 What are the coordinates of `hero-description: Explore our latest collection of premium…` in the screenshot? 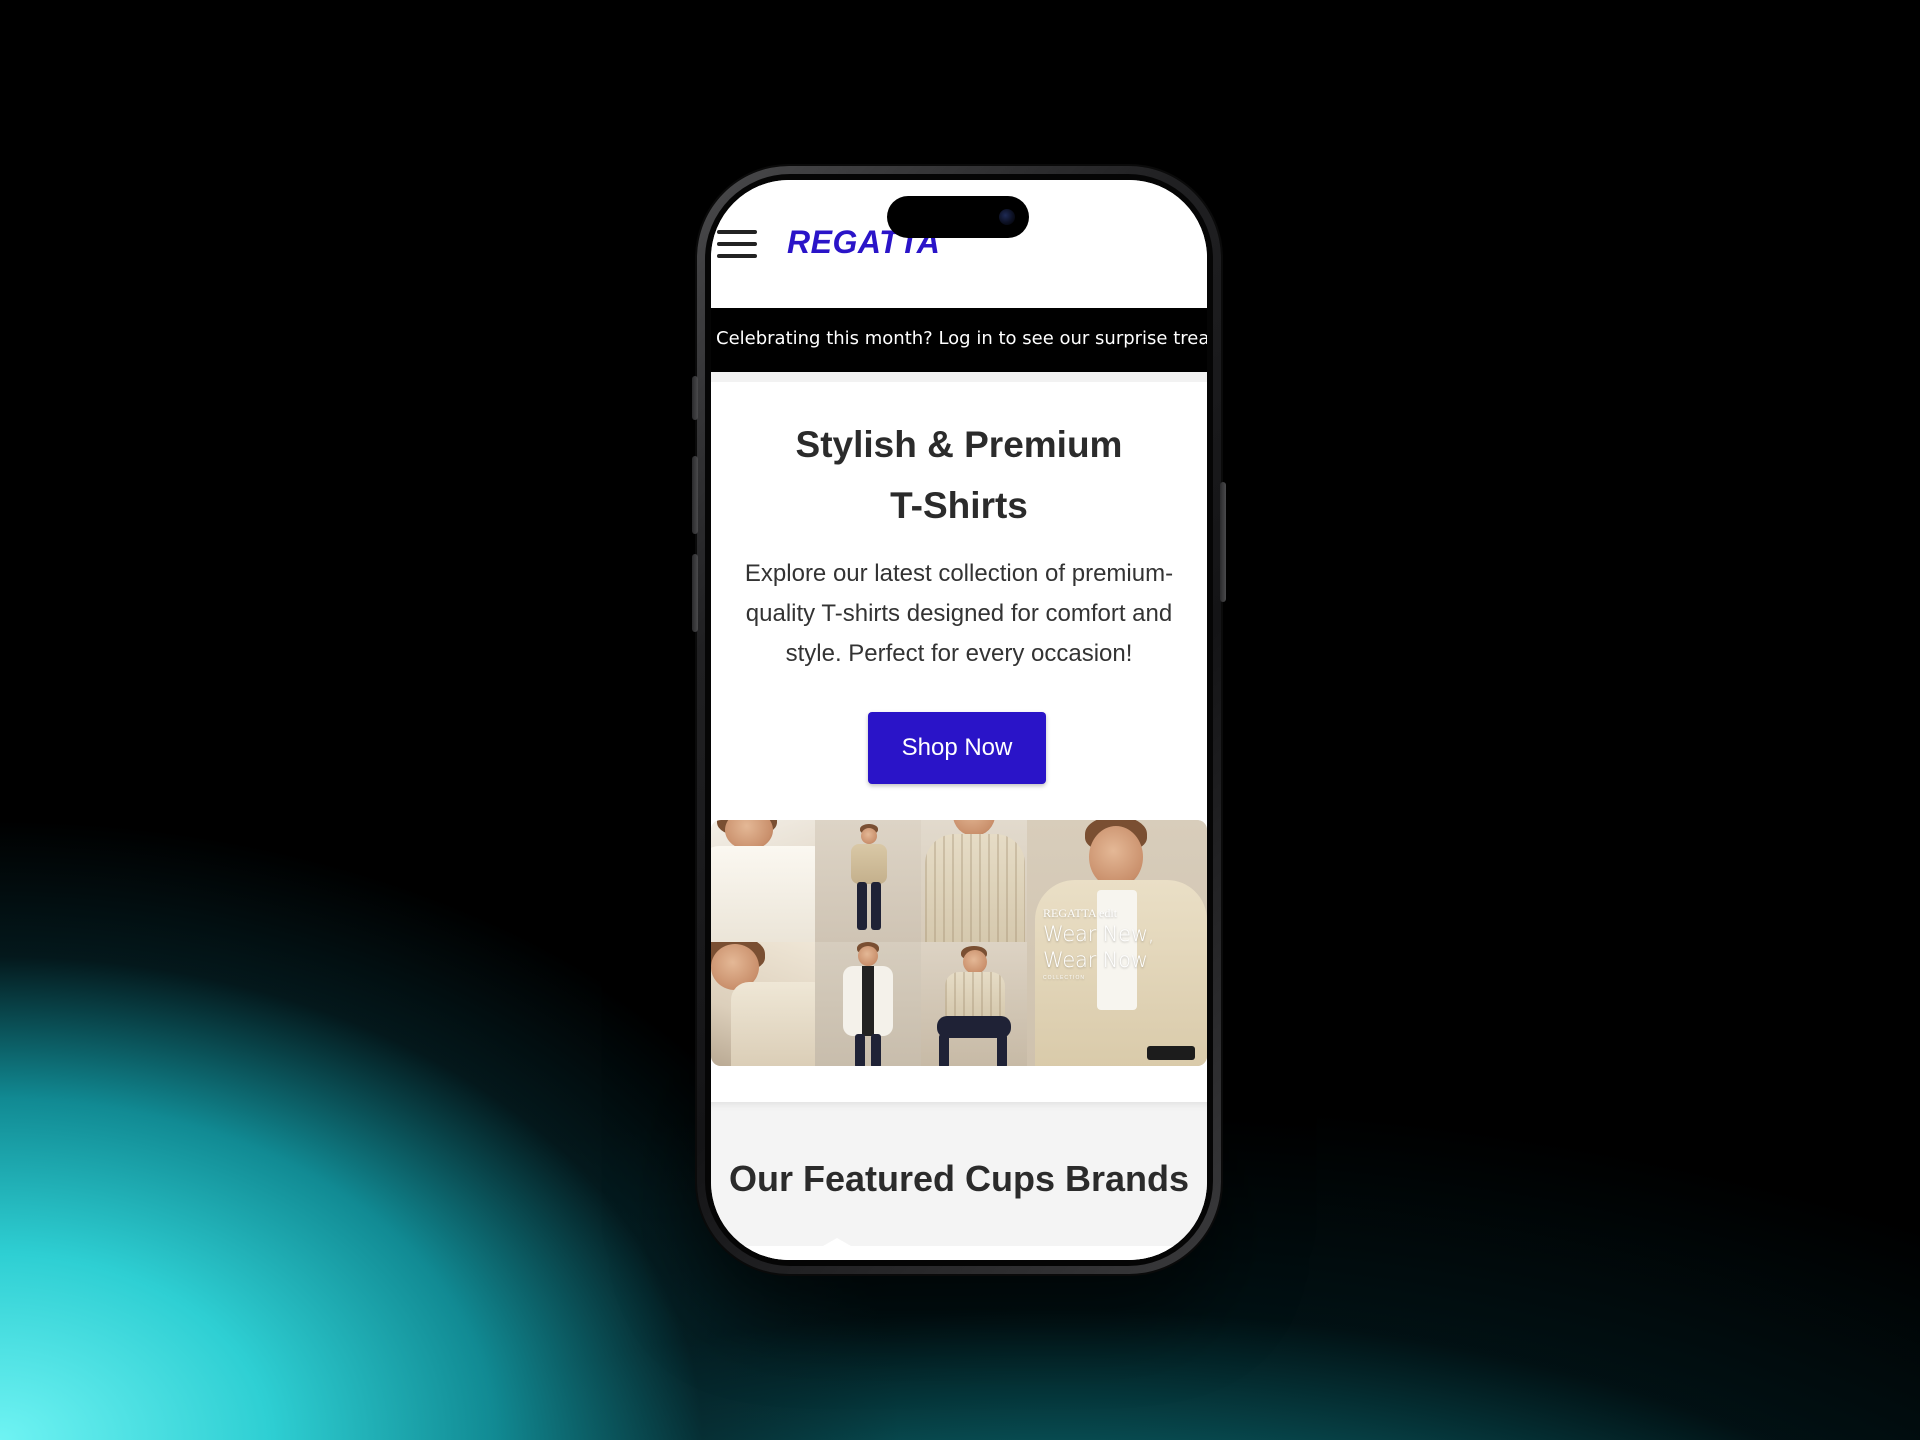 It's located at (959, 613).